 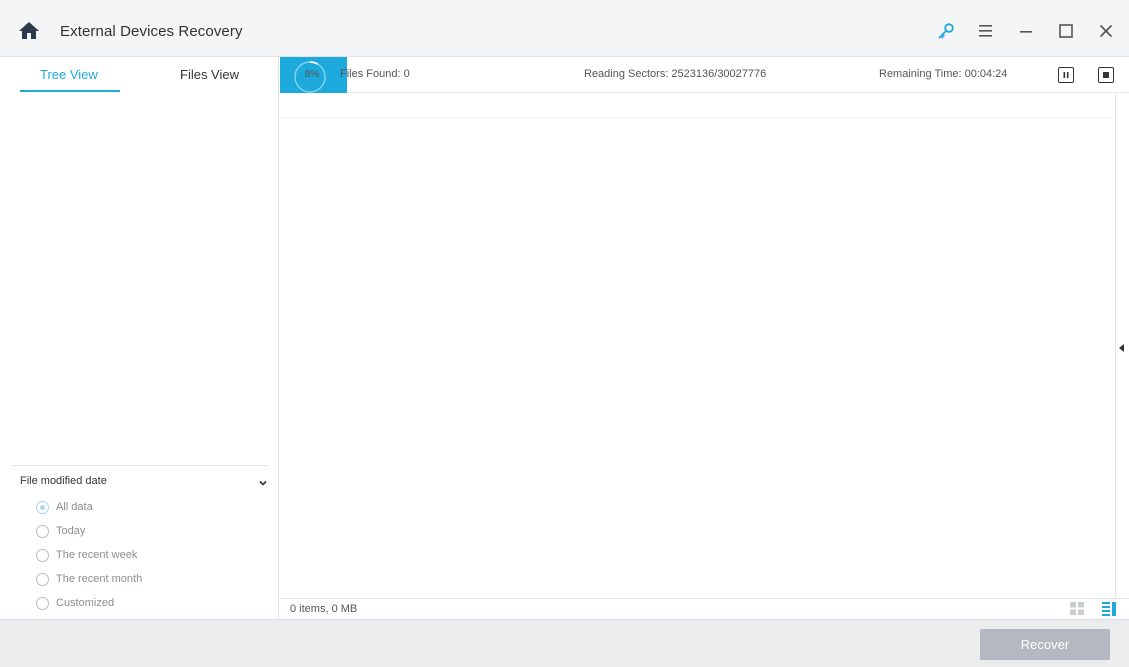 What do you see at coordinates (263, 480) in the screenshot?
I see `chevron-down-icon` at bounding box center [263, 480].